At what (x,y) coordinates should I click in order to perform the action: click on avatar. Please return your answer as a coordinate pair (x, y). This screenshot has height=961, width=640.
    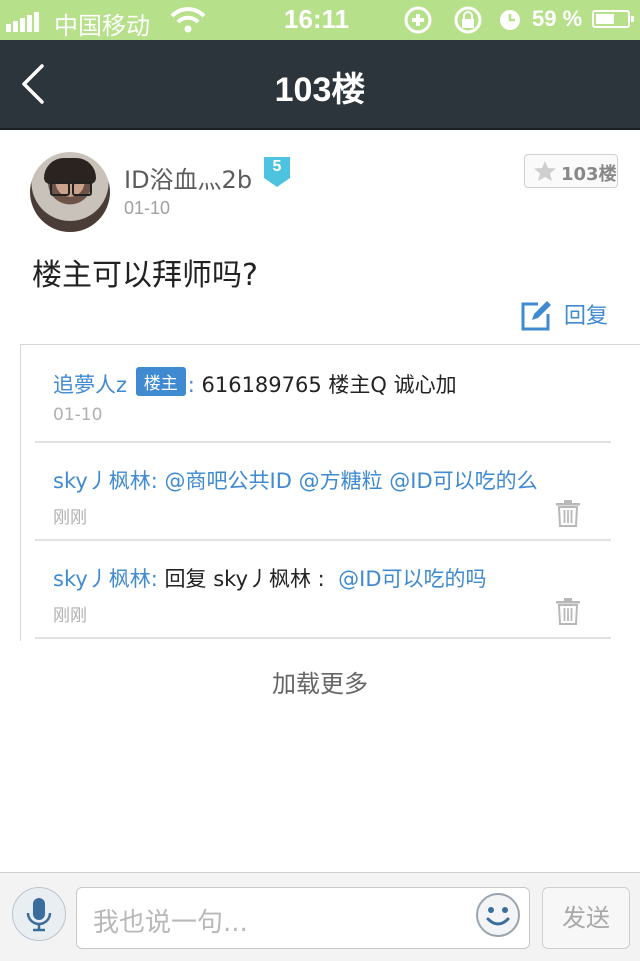
    Looking at the image, I should click on (70, 192).